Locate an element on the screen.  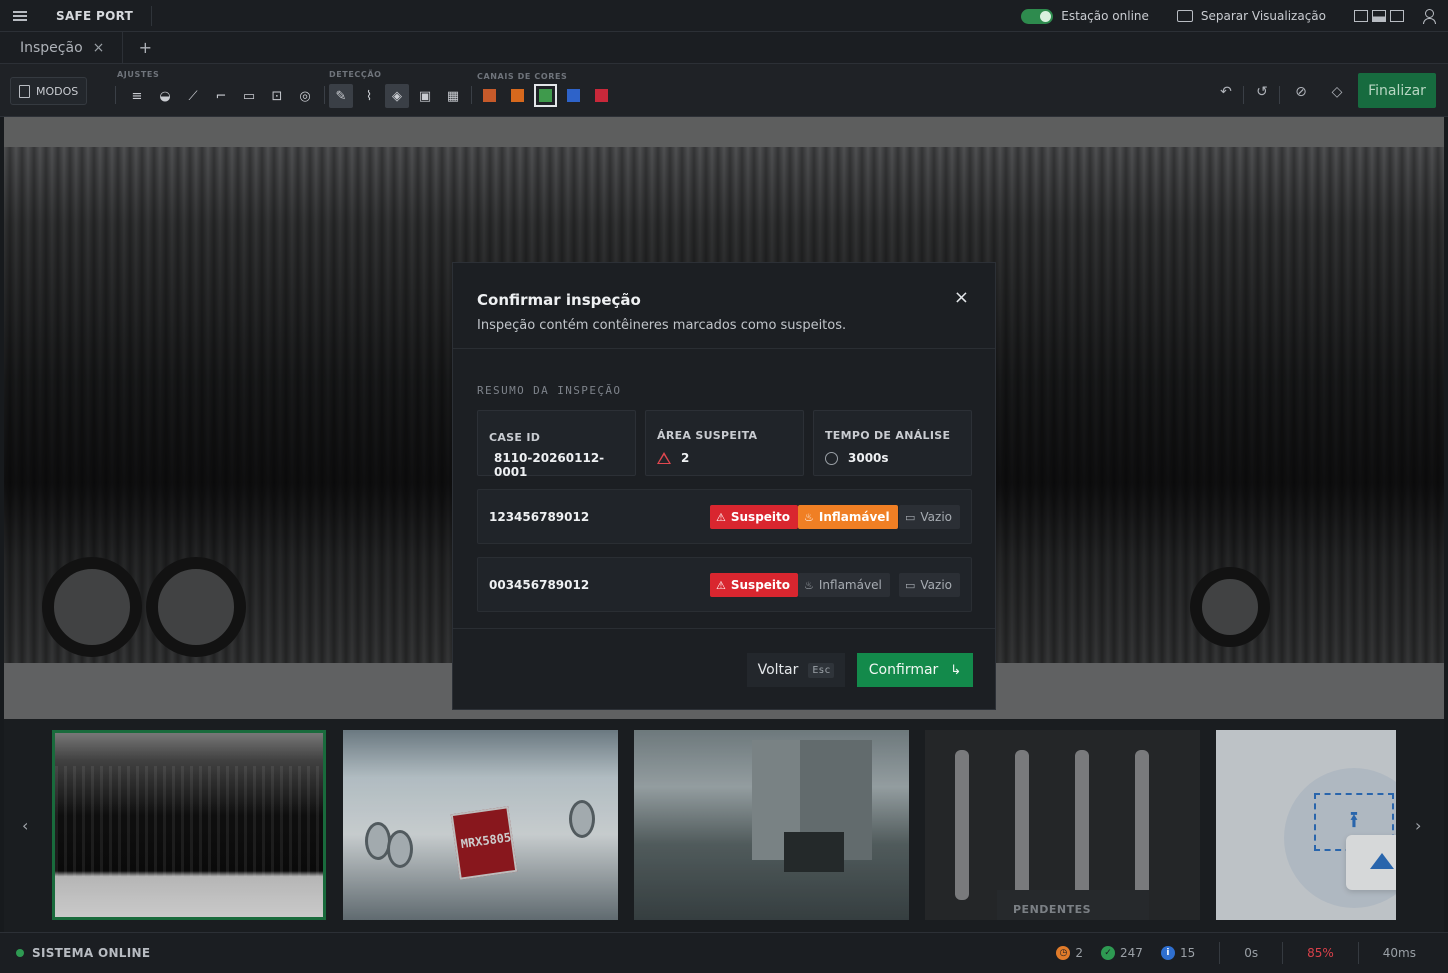
group-label-ajustes: AJUSTES is located at coordinates (138, 74).